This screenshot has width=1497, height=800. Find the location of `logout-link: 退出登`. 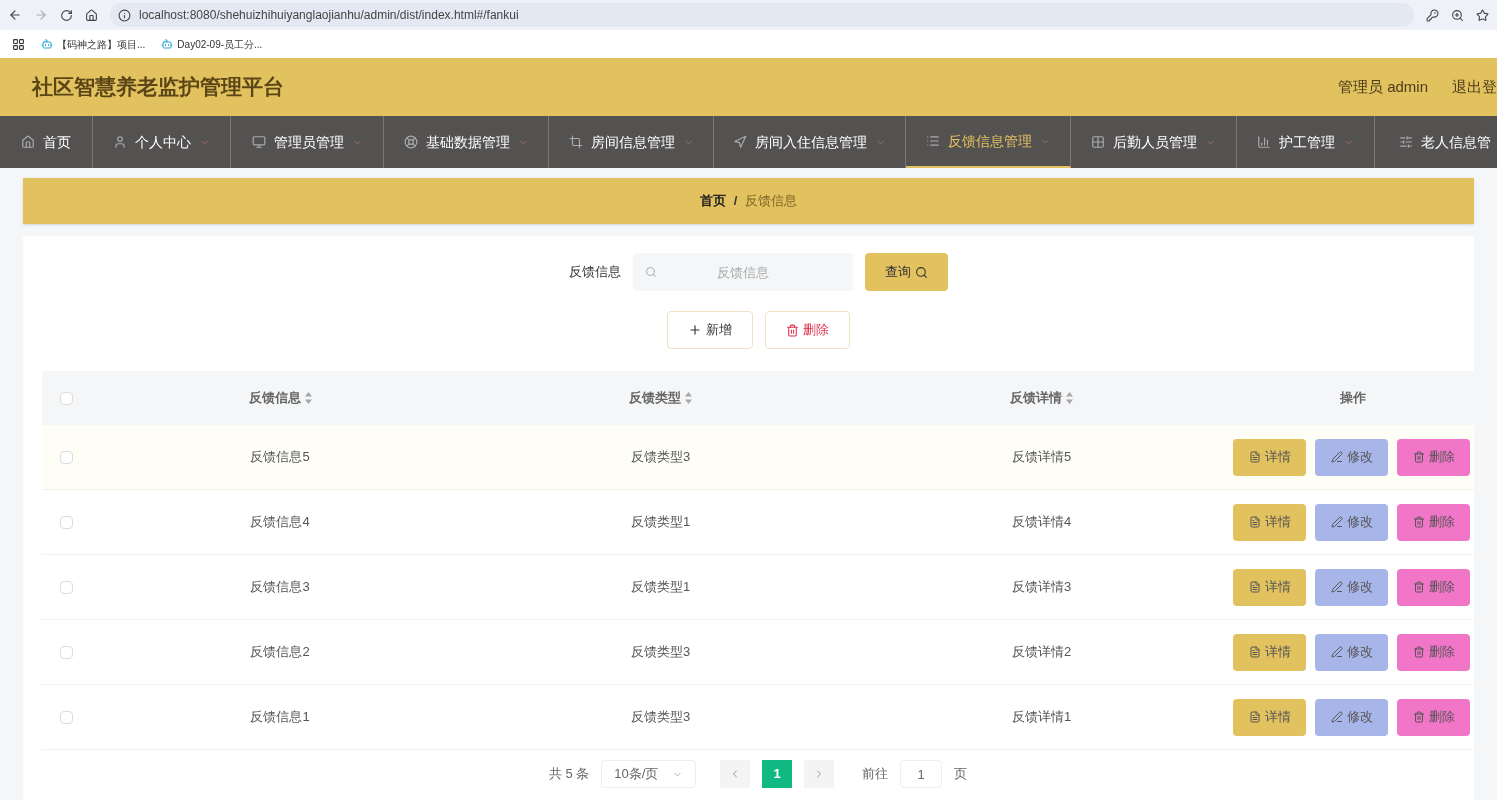

logout-link: 退出登 is located at coordinates (1474, 87).